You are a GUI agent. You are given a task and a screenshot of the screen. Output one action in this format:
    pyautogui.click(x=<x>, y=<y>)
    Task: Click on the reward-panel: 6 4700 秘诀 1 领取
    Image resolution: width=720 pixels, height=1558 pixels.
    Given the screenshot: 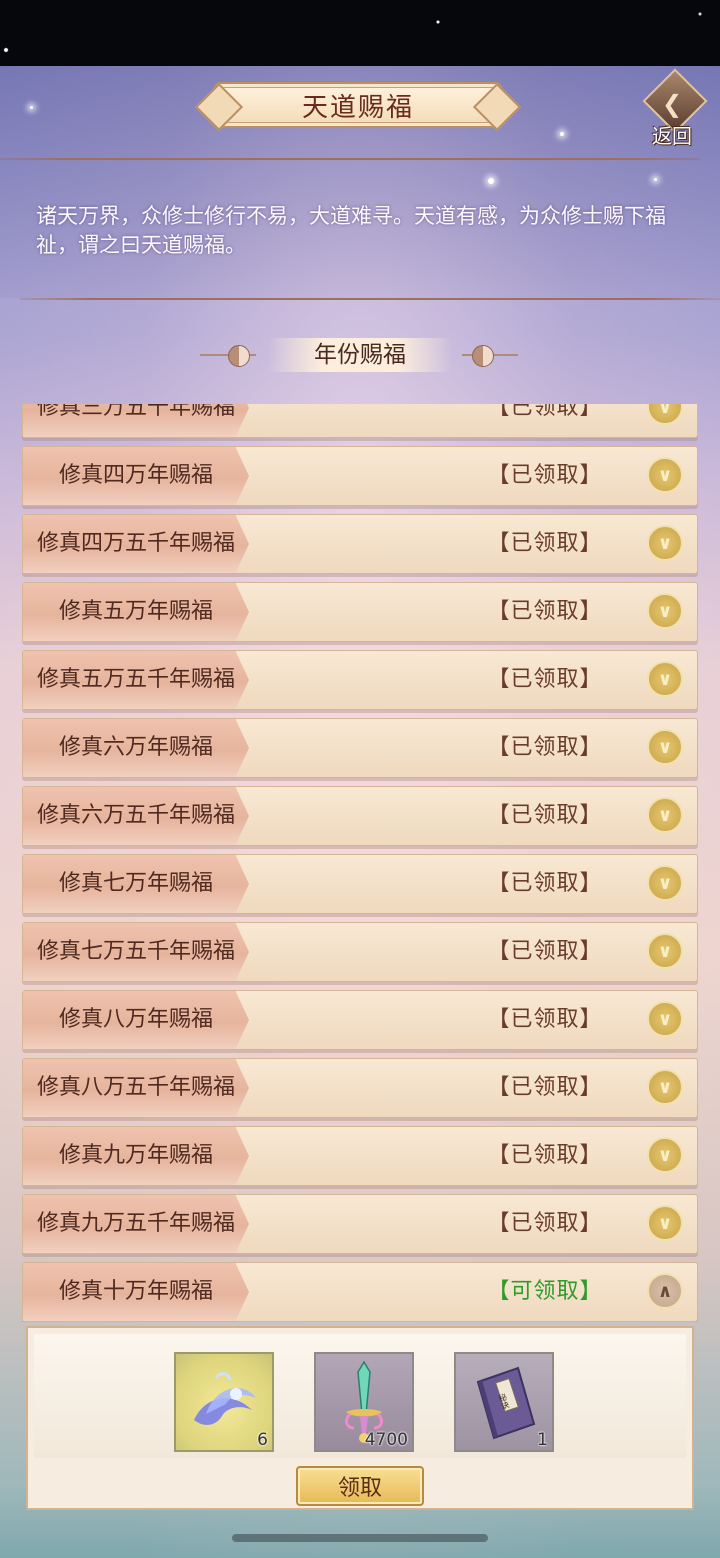 What is the action you would take?
    pyautogui.click(x=360, y=1418)
    